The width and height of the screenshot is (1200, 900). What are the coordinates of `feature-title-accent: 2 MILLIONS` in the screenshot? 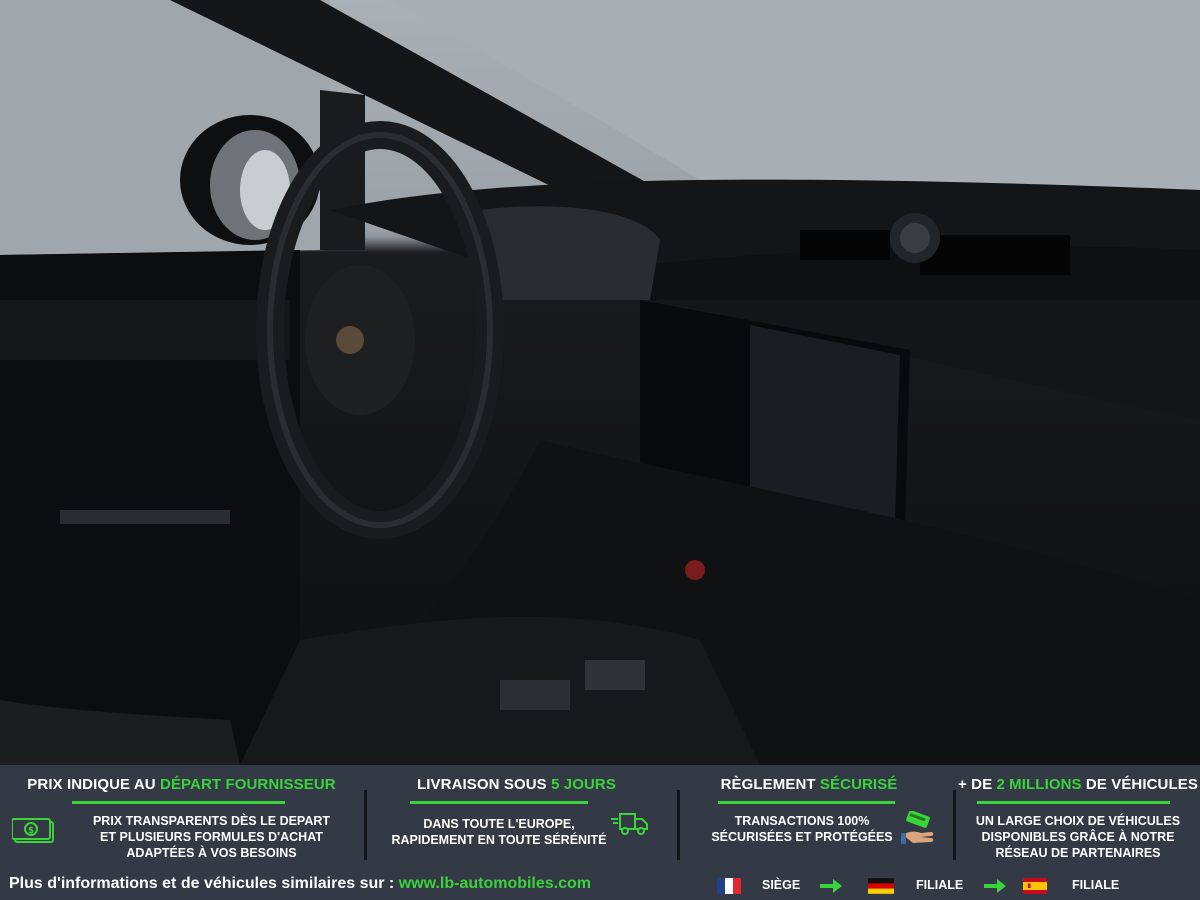 It's located at (1039, 784).